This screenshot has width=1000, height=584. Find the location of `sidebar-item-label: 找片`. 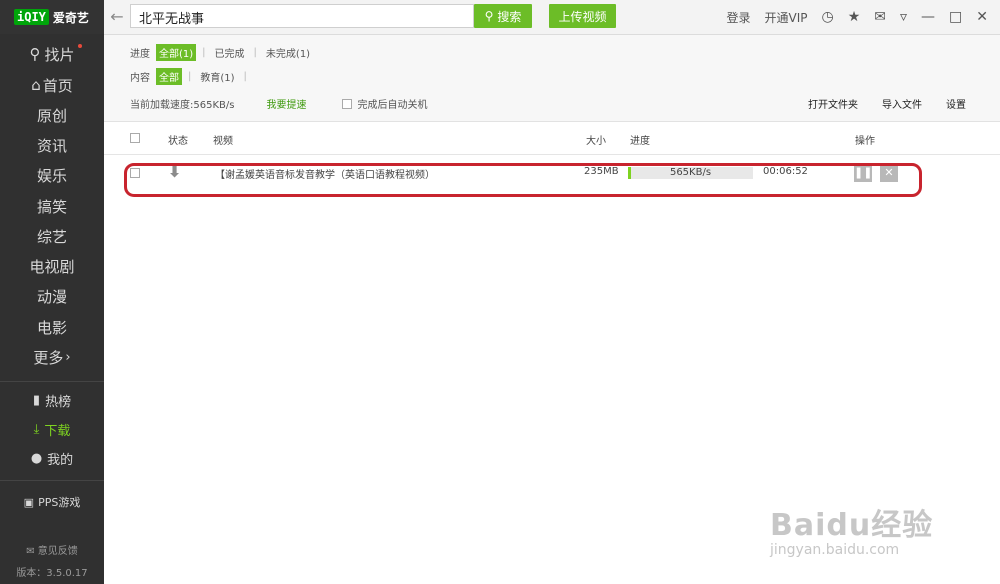

sidebar-item-label: 找片 is located at coordinates (59, 54).